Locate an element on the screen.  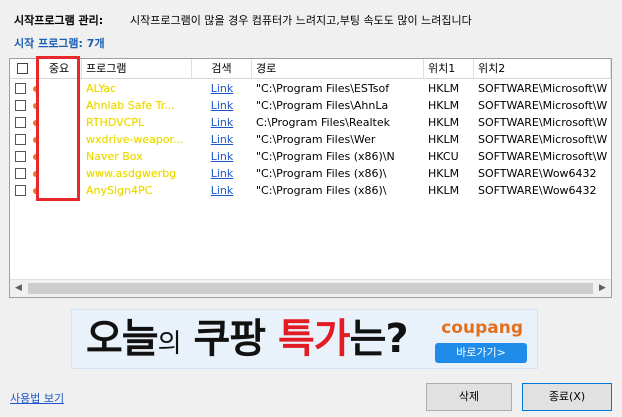
program-cell: www.asdgwerbg is located at coordinates (131, 173).